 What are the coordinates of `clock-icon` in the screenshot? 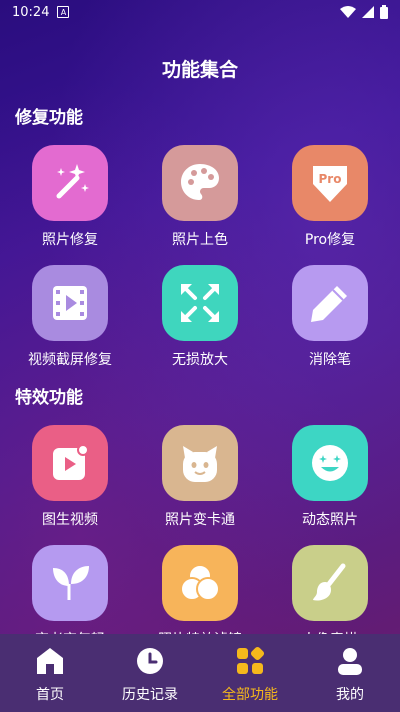 It's located at (150, 661).